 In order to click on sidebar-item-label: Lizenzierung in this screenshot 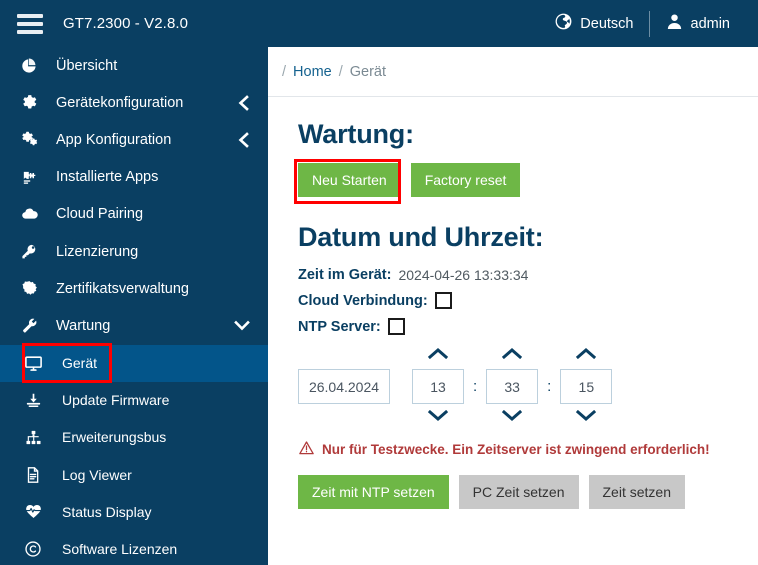, I will do `click(97, 251)`.